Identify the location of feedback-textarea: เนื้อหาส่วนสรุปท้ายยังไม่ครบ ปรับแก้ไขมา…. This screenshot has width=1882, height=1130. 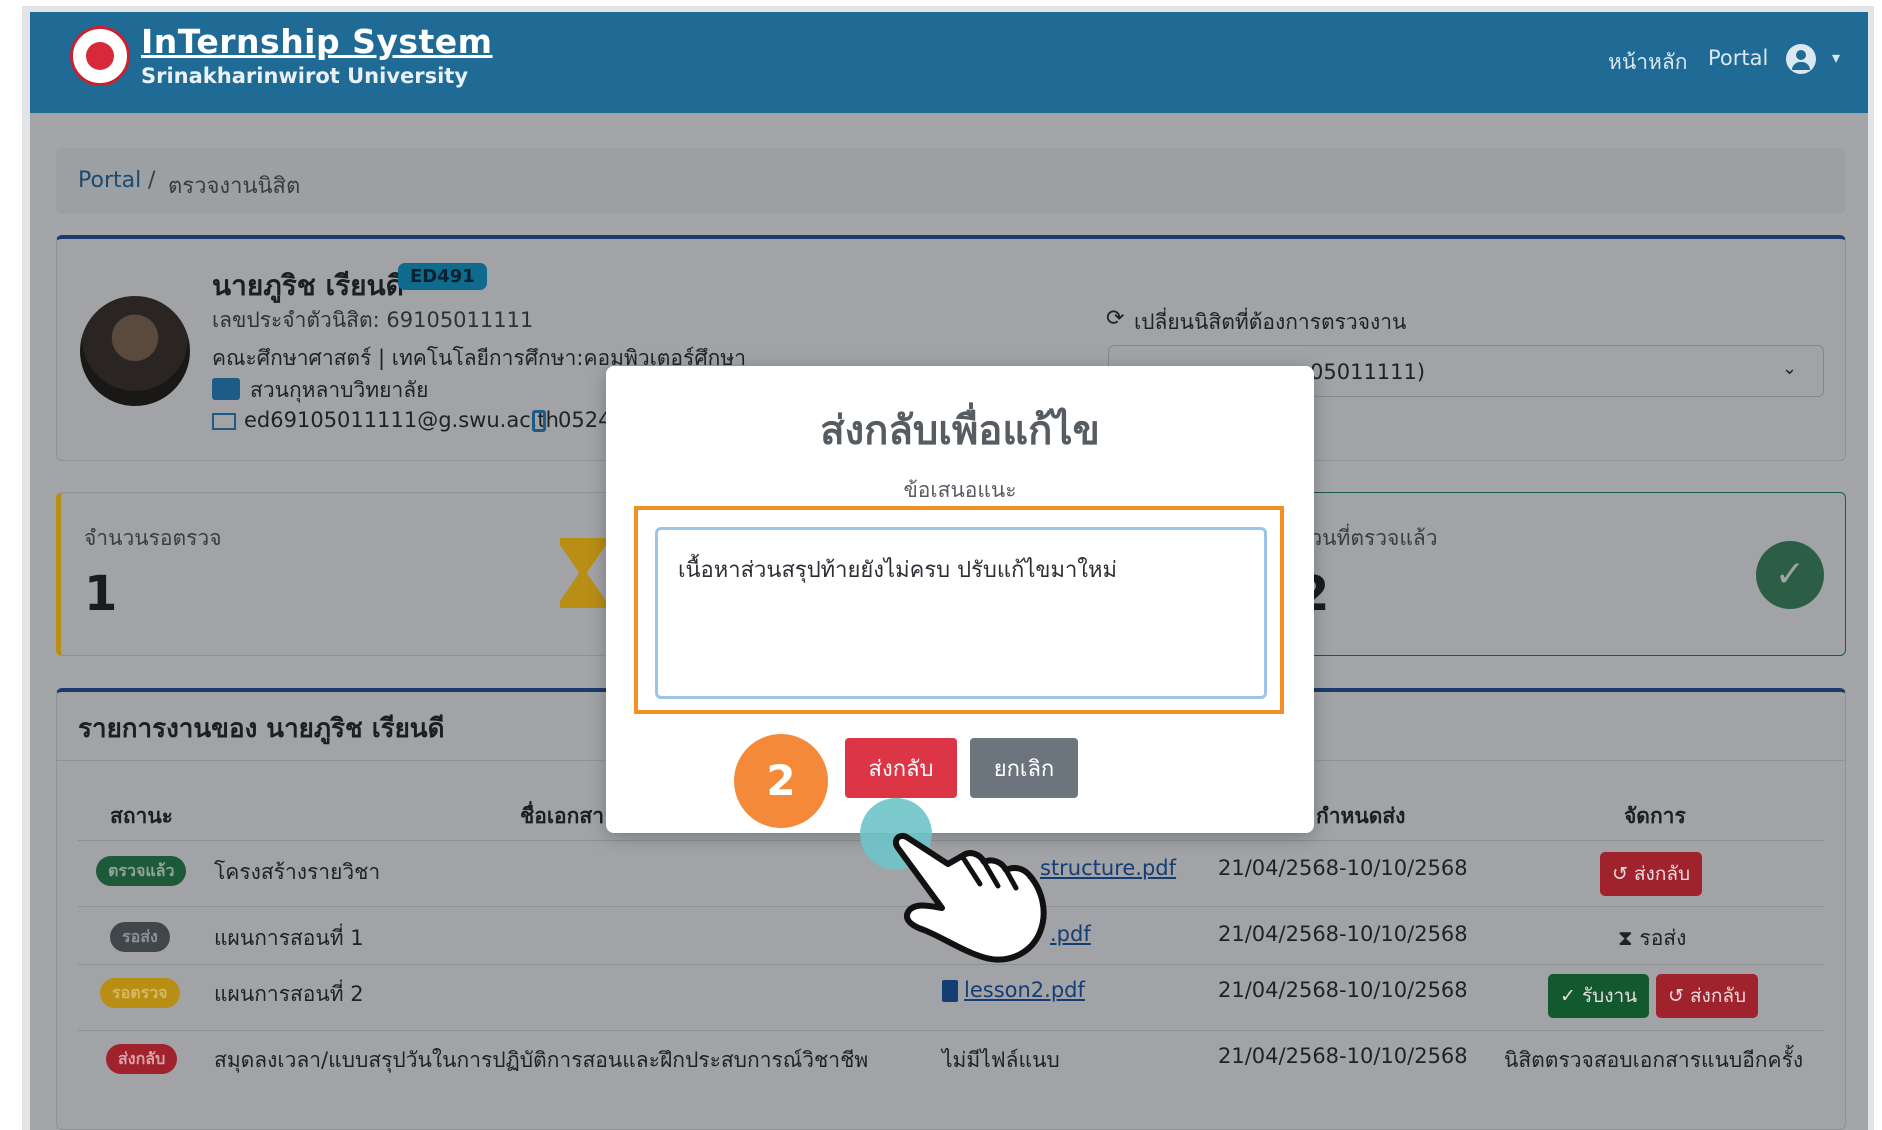
(961, 613).